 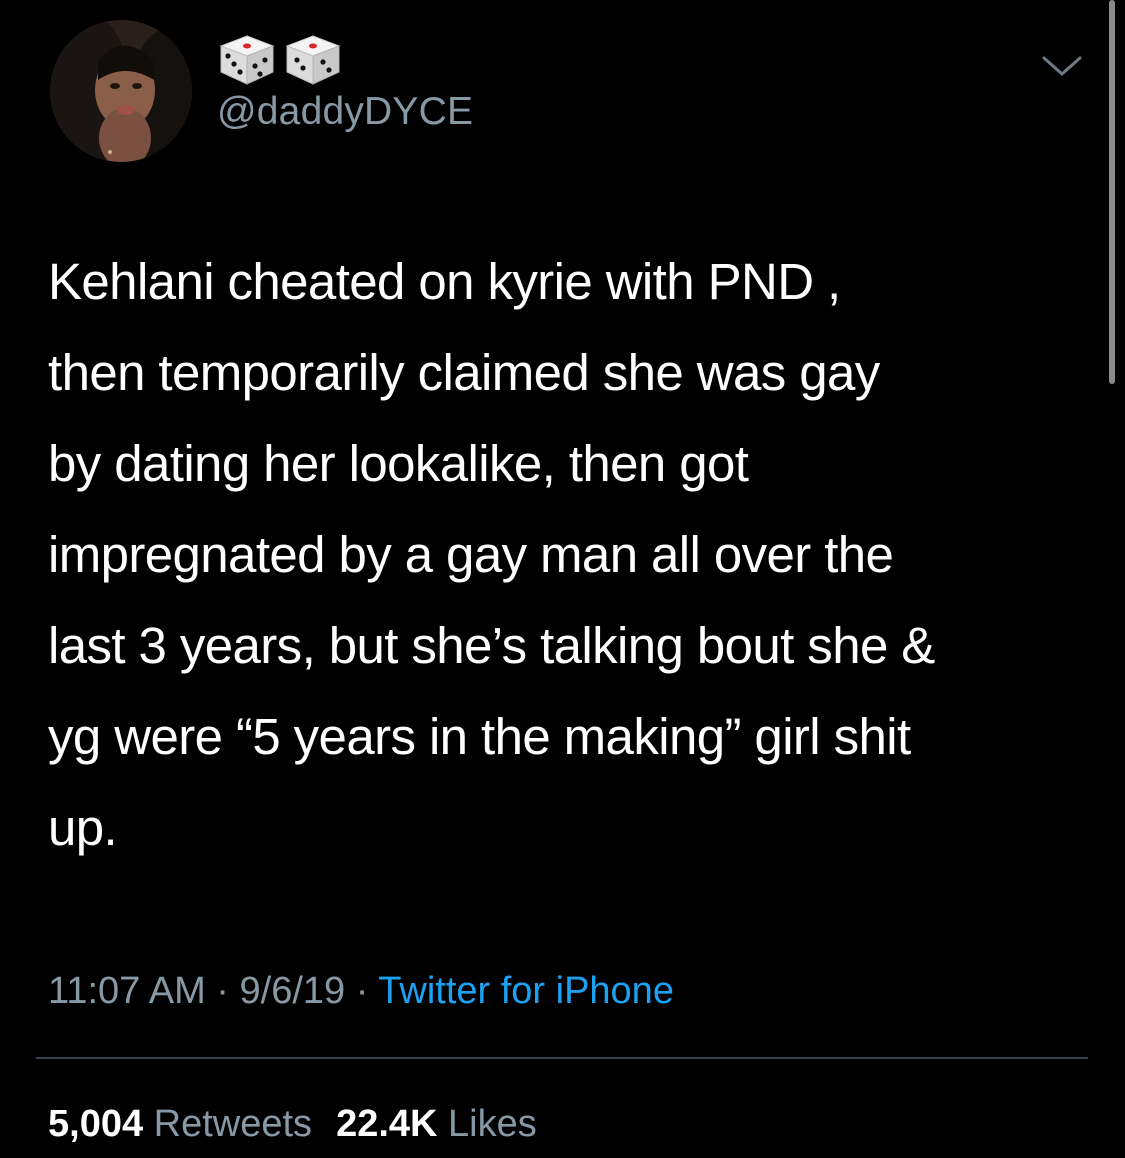 What do you see at coordinates (83, 827) in the screenshot?
I see `tweet-line: up.` at bounding box center [83, 827].